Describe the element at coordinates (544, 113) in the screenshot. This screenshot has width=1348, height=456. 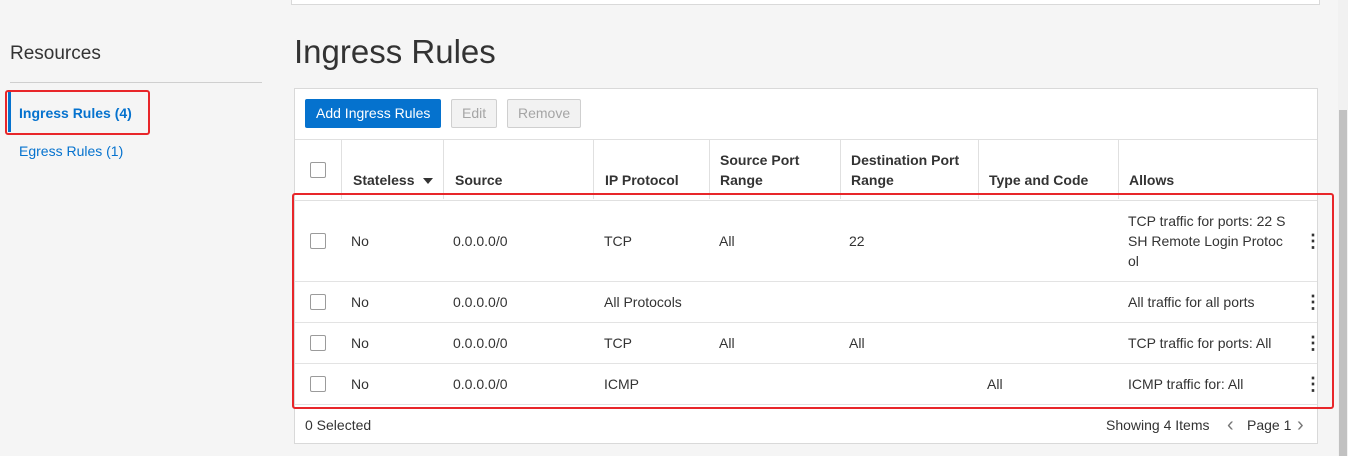
I see `remove-button: Remove` at that location.